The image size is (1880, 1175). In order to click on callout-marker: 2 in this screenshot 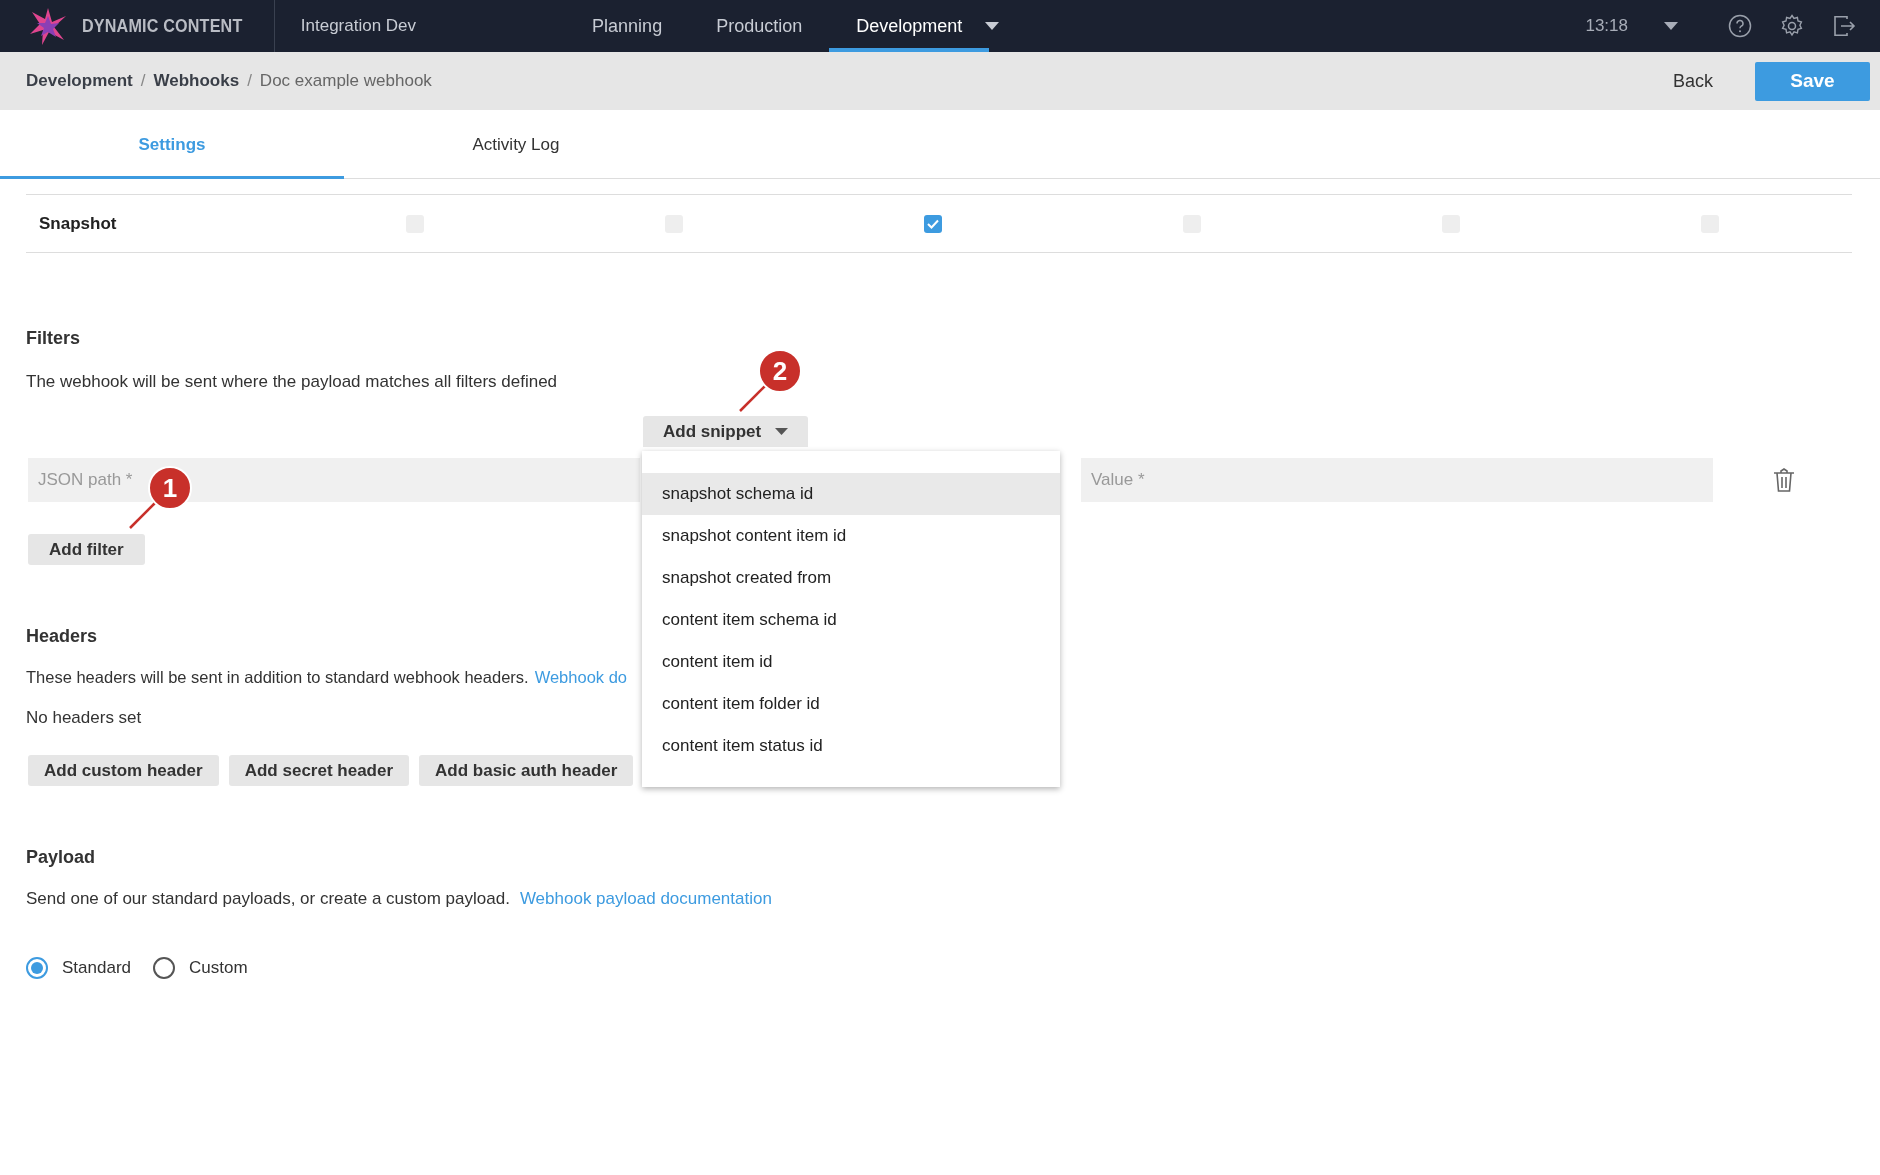, I will do `click(780, 371)`.